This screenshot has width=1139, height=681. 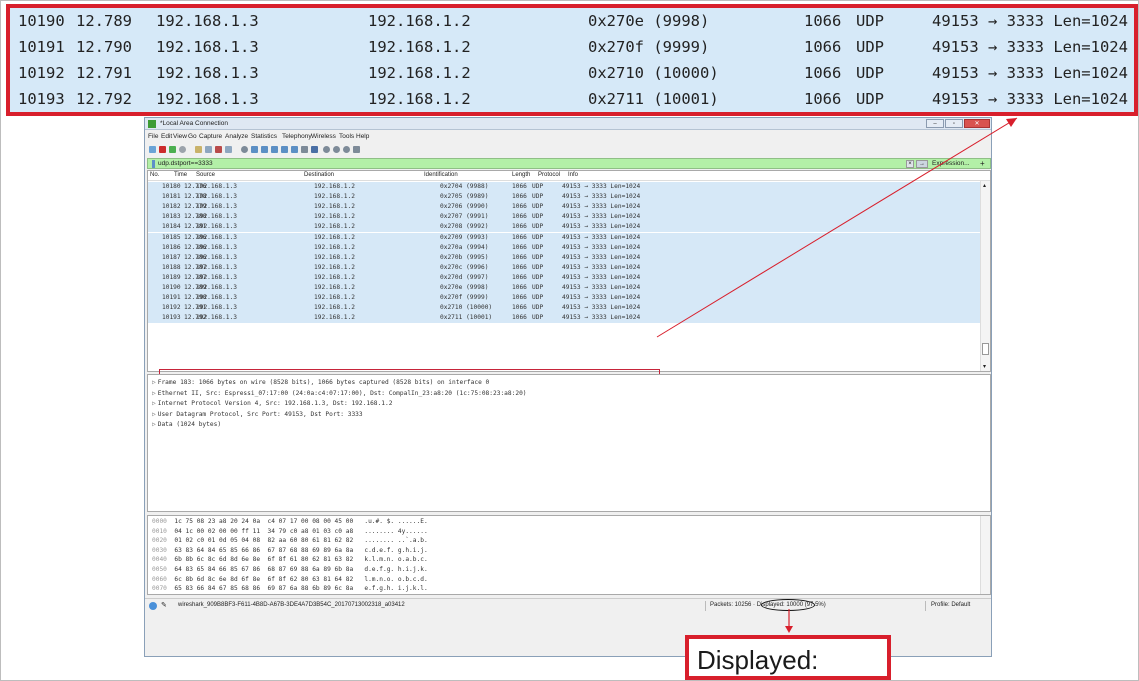 What do you see at coordinates (601, 318) in the screenshot?
I see `packet-info-cell: 49153 → 3333 Len=1024` at bounding box center [601, 318].